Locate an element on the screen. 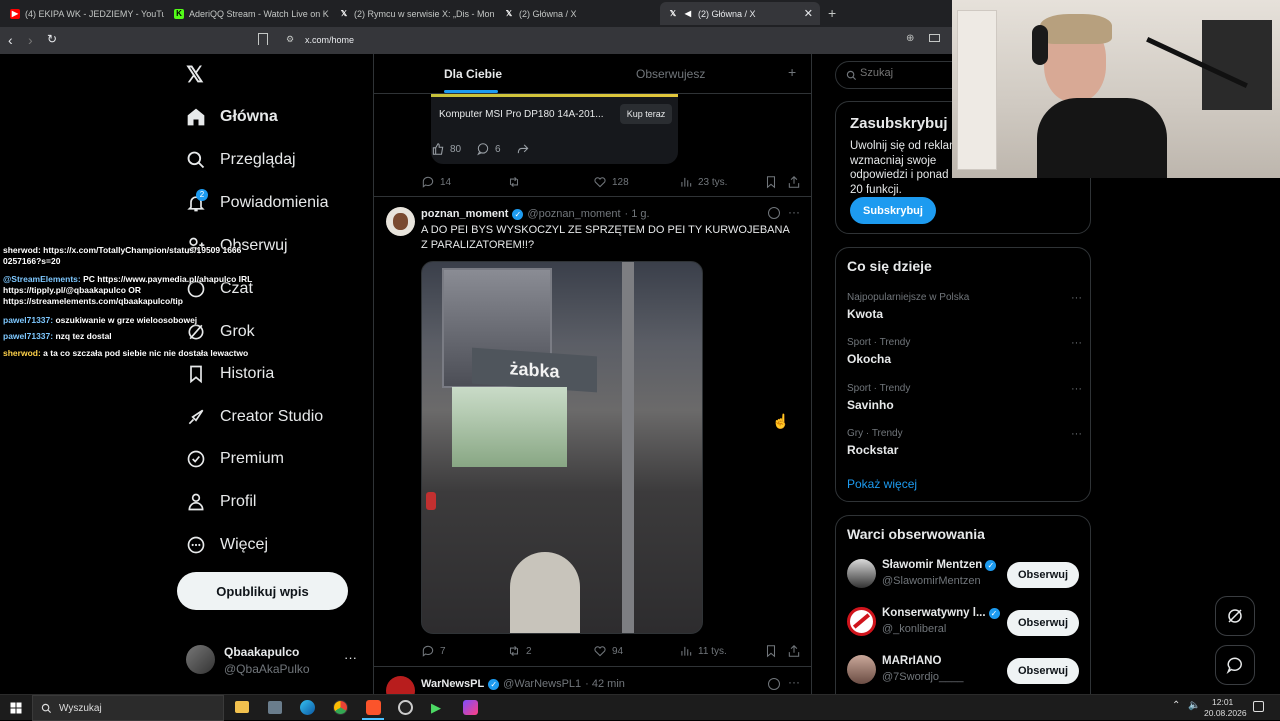 Image resolution: width=1280 pixels, height=721 pixels. post-divider is located at coordinates (592, 196).